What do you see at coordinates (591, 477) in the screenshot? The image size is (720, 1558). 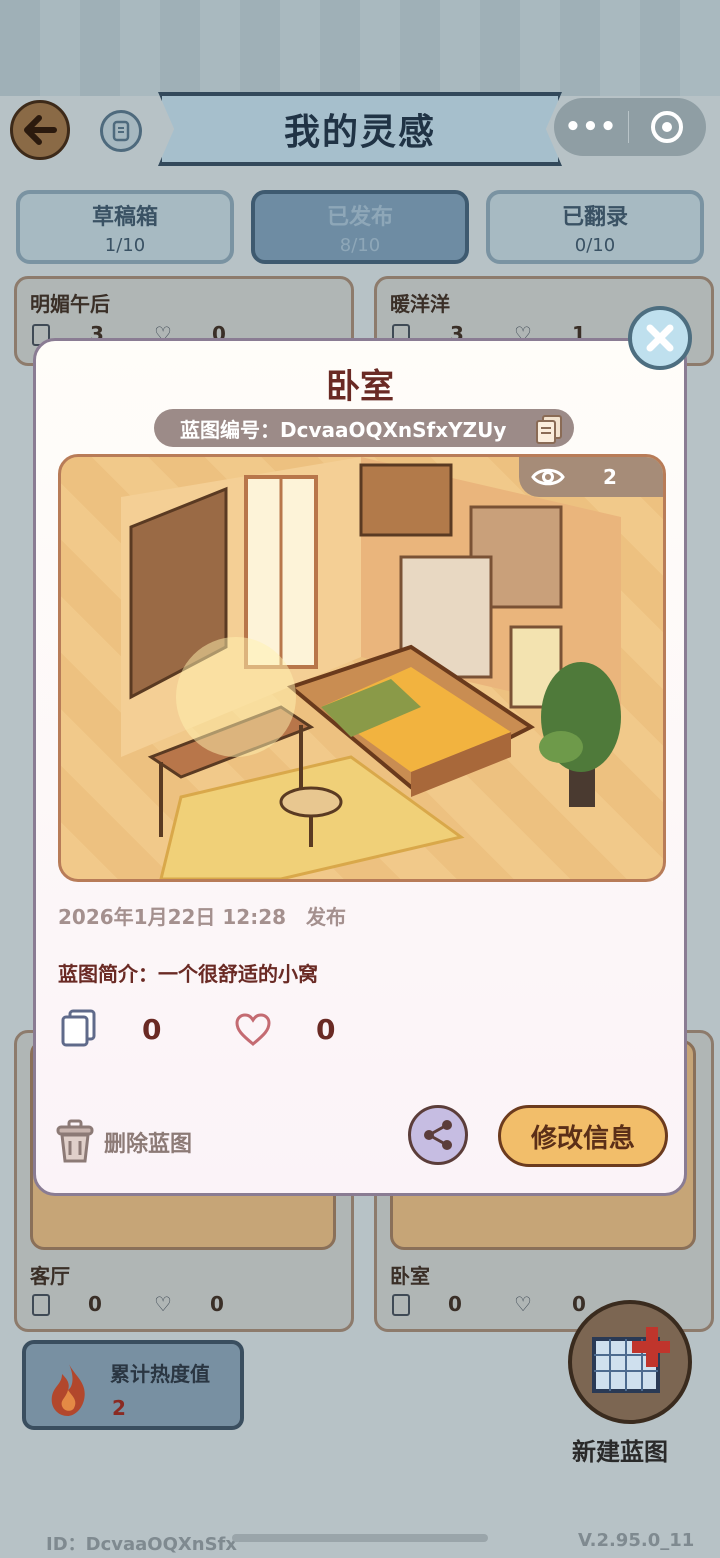 I see `views-badge: 2` at bounding box center [591, 477].